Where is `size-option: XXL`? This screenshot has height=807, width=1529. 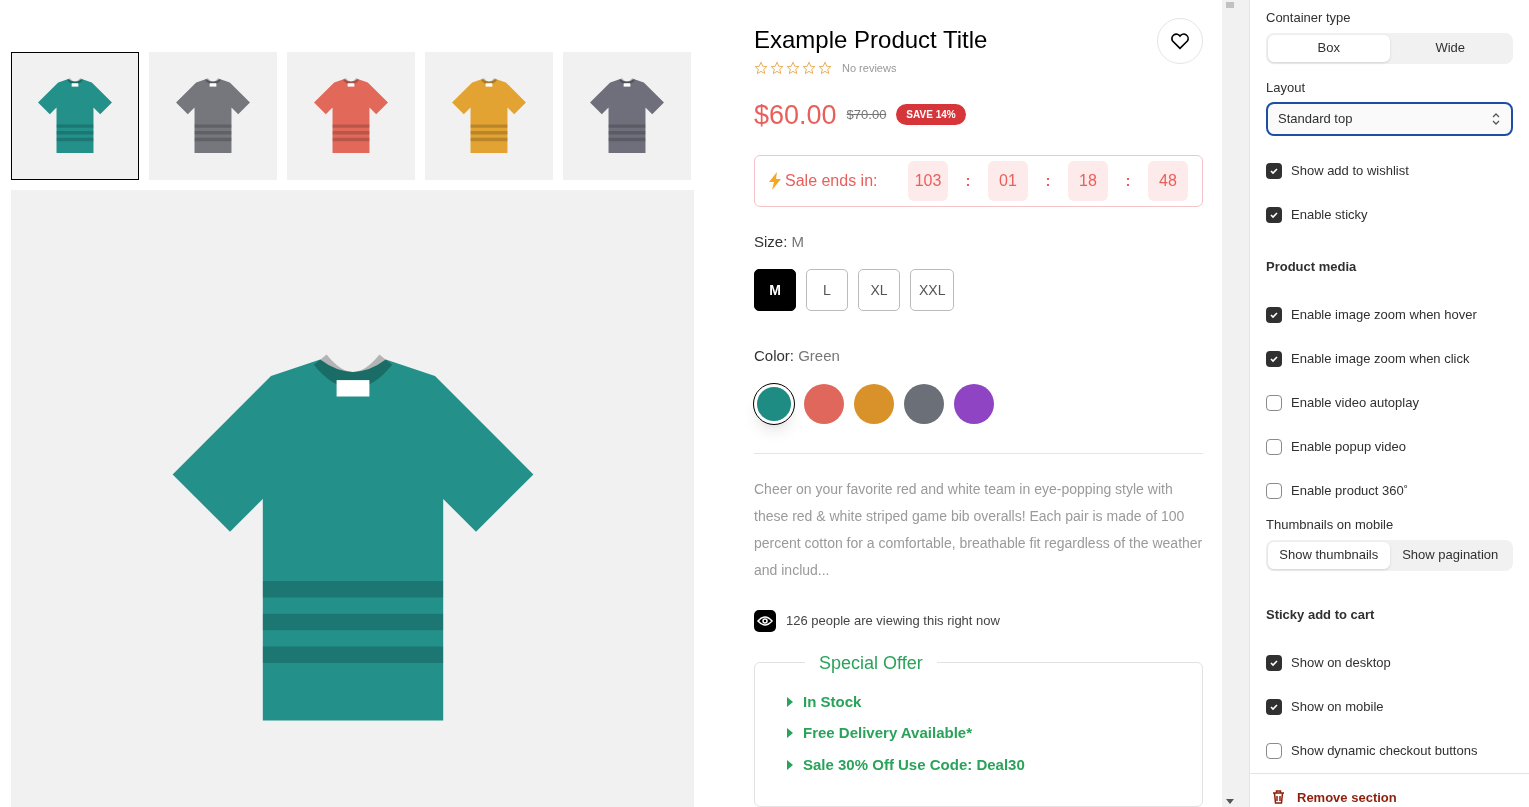 size-option: XXL is located at coordinates (932, 290).